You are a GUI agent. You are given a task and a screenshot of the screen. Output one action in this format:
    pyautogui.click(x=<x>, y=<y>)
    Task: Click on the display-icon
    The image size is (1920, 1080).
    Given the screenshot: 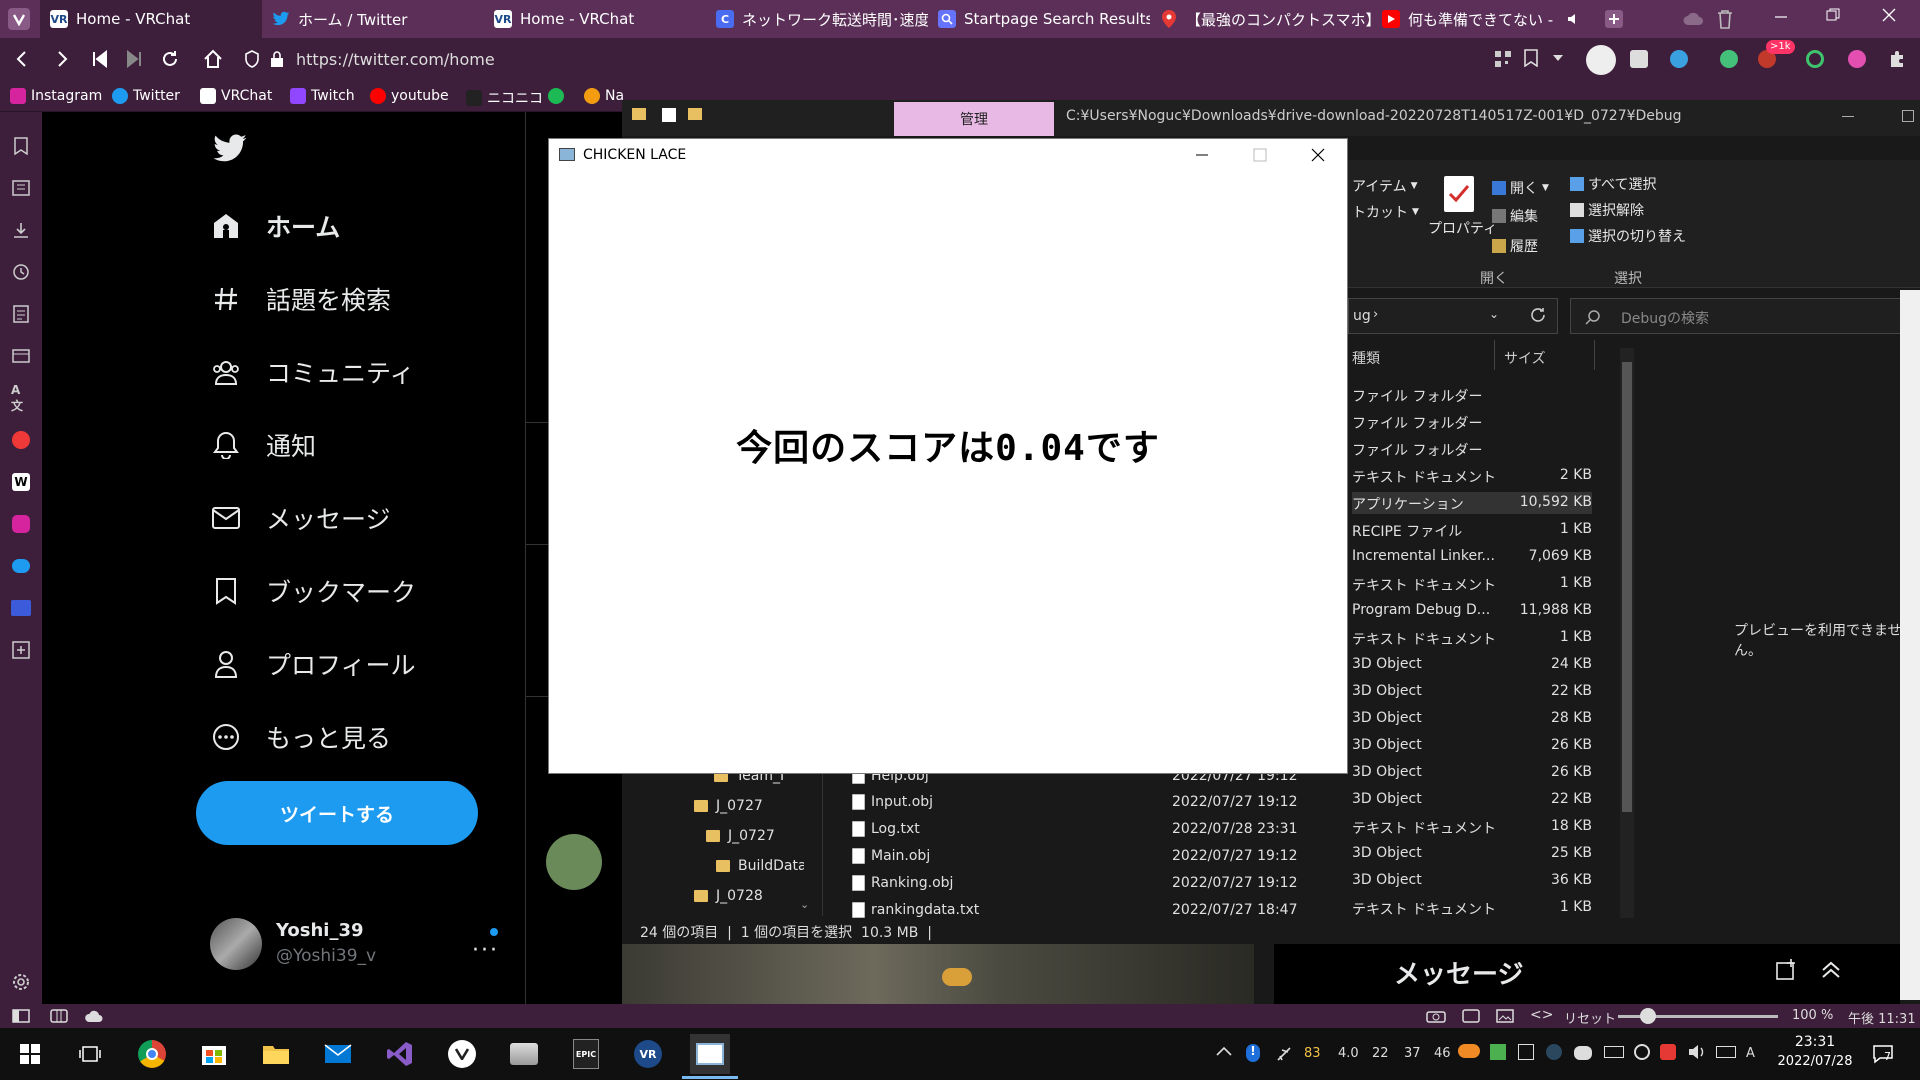 What is the action you would take?
    pyautogui.click(x=1726, y=1052)
    